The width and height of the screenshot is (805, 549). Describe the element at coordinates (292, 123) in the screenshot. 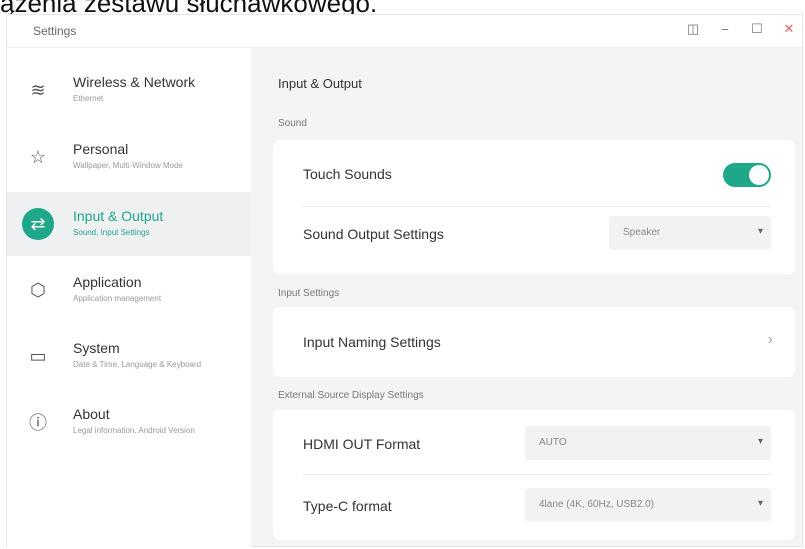

I see `section-label-sound: Sound` at that location.